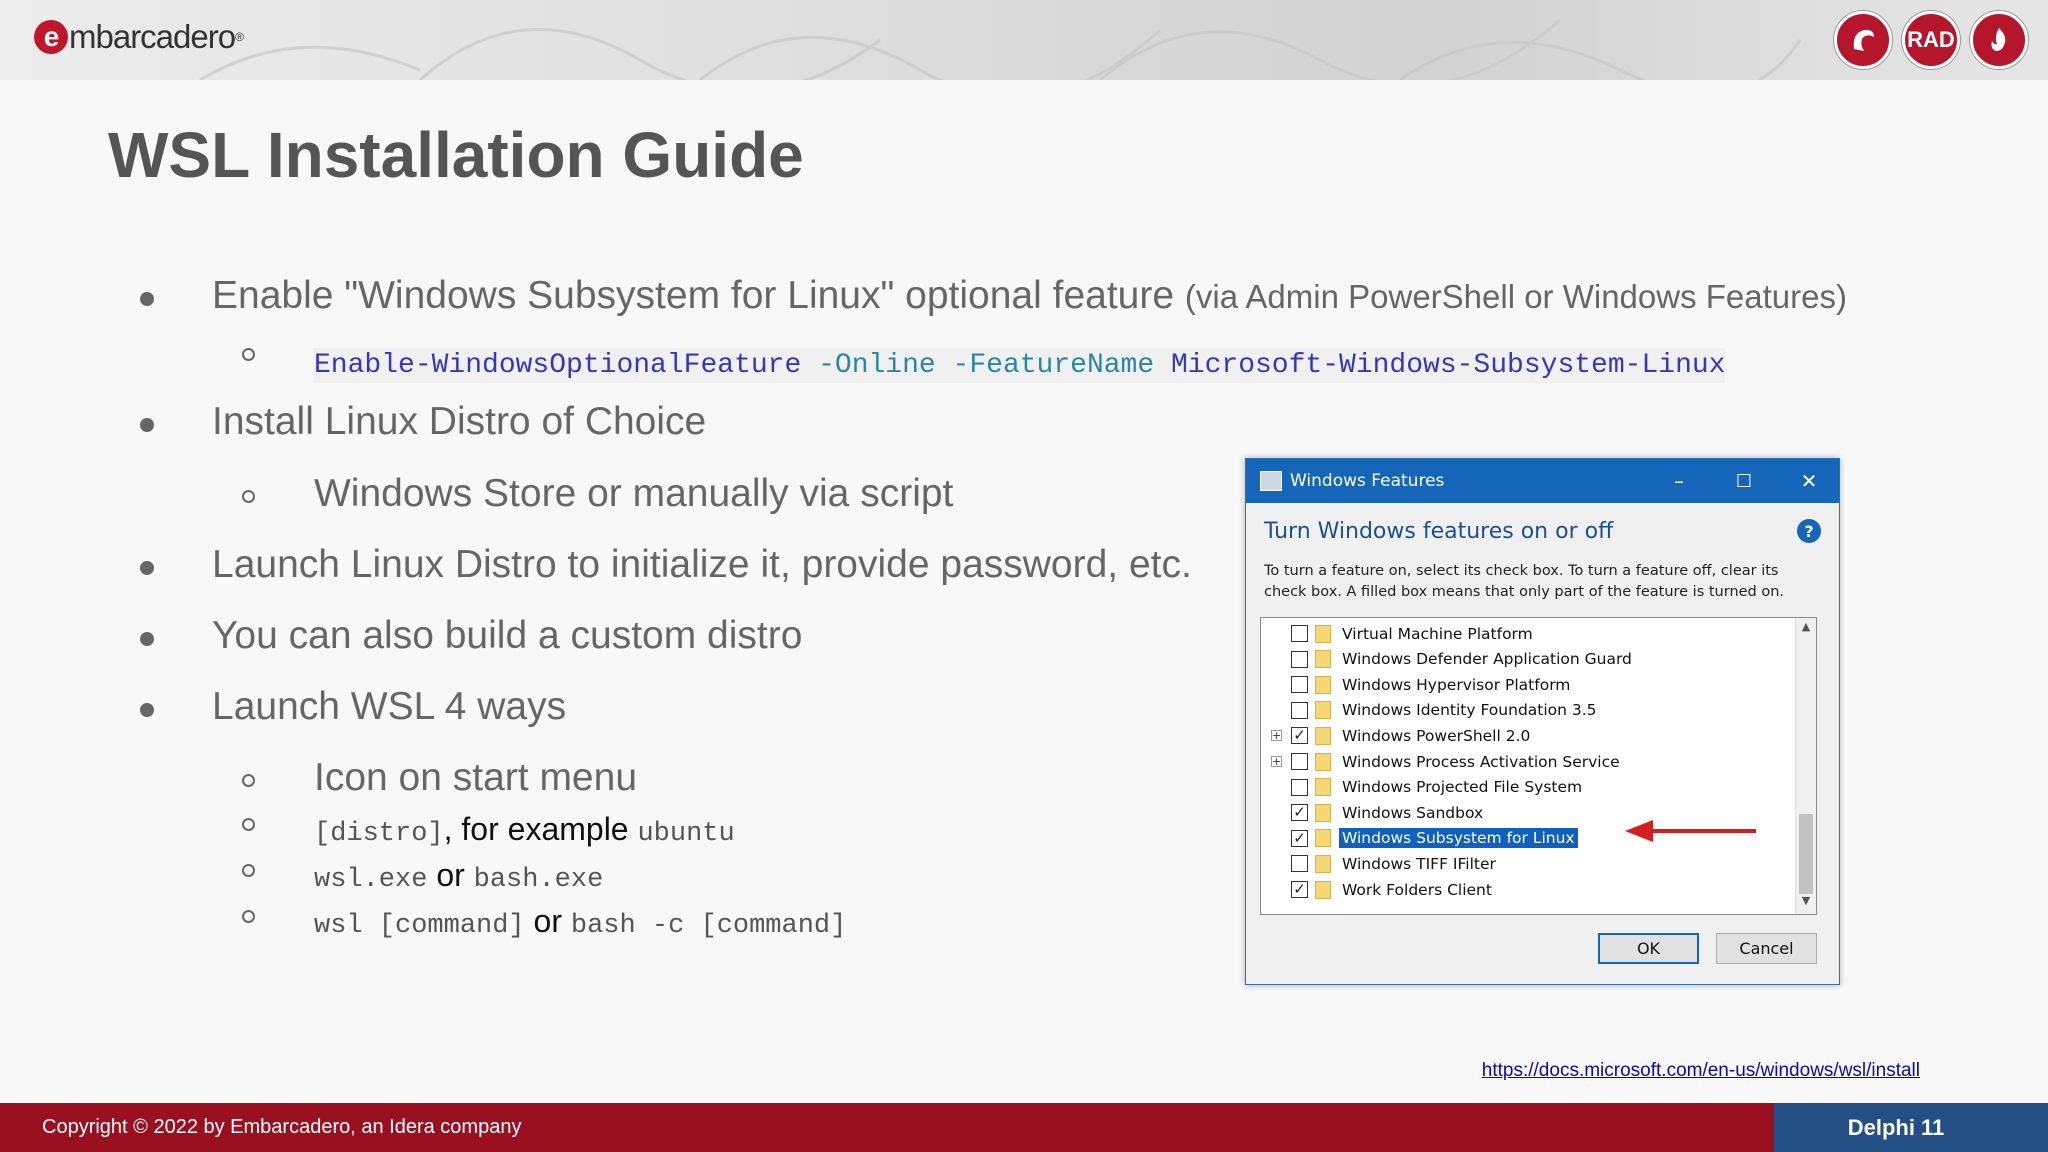 This screenshot has width=2048, height=1152. Describe the element at coordinates (1999, 40) in the screenshot. I see `cbuilder-badge-icon` at that location.